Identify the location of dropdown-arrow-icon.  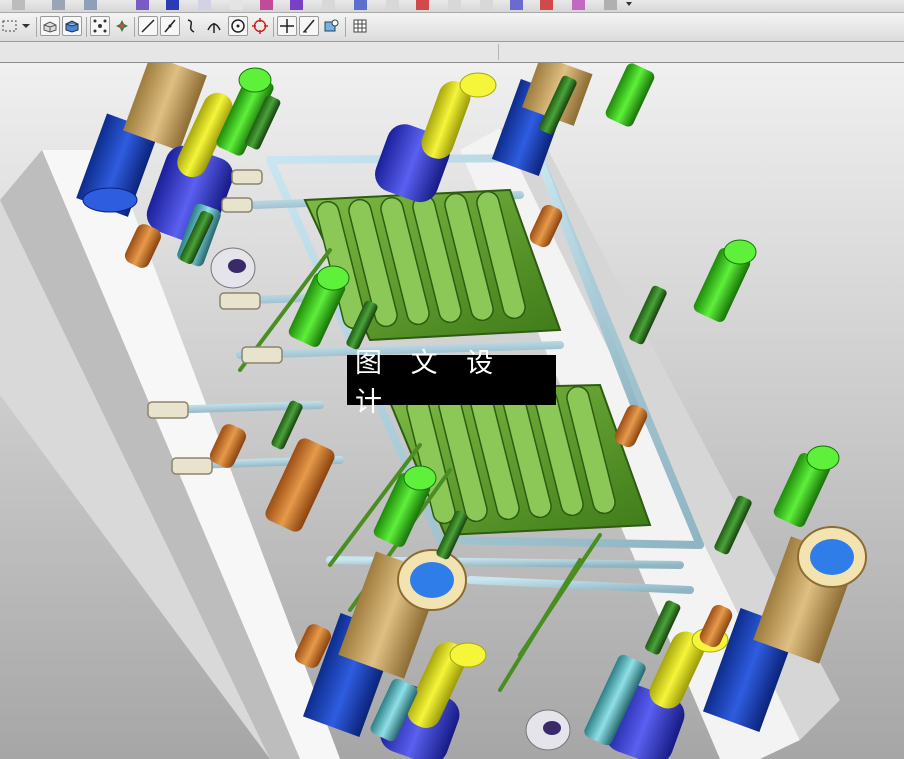
(26, 26).